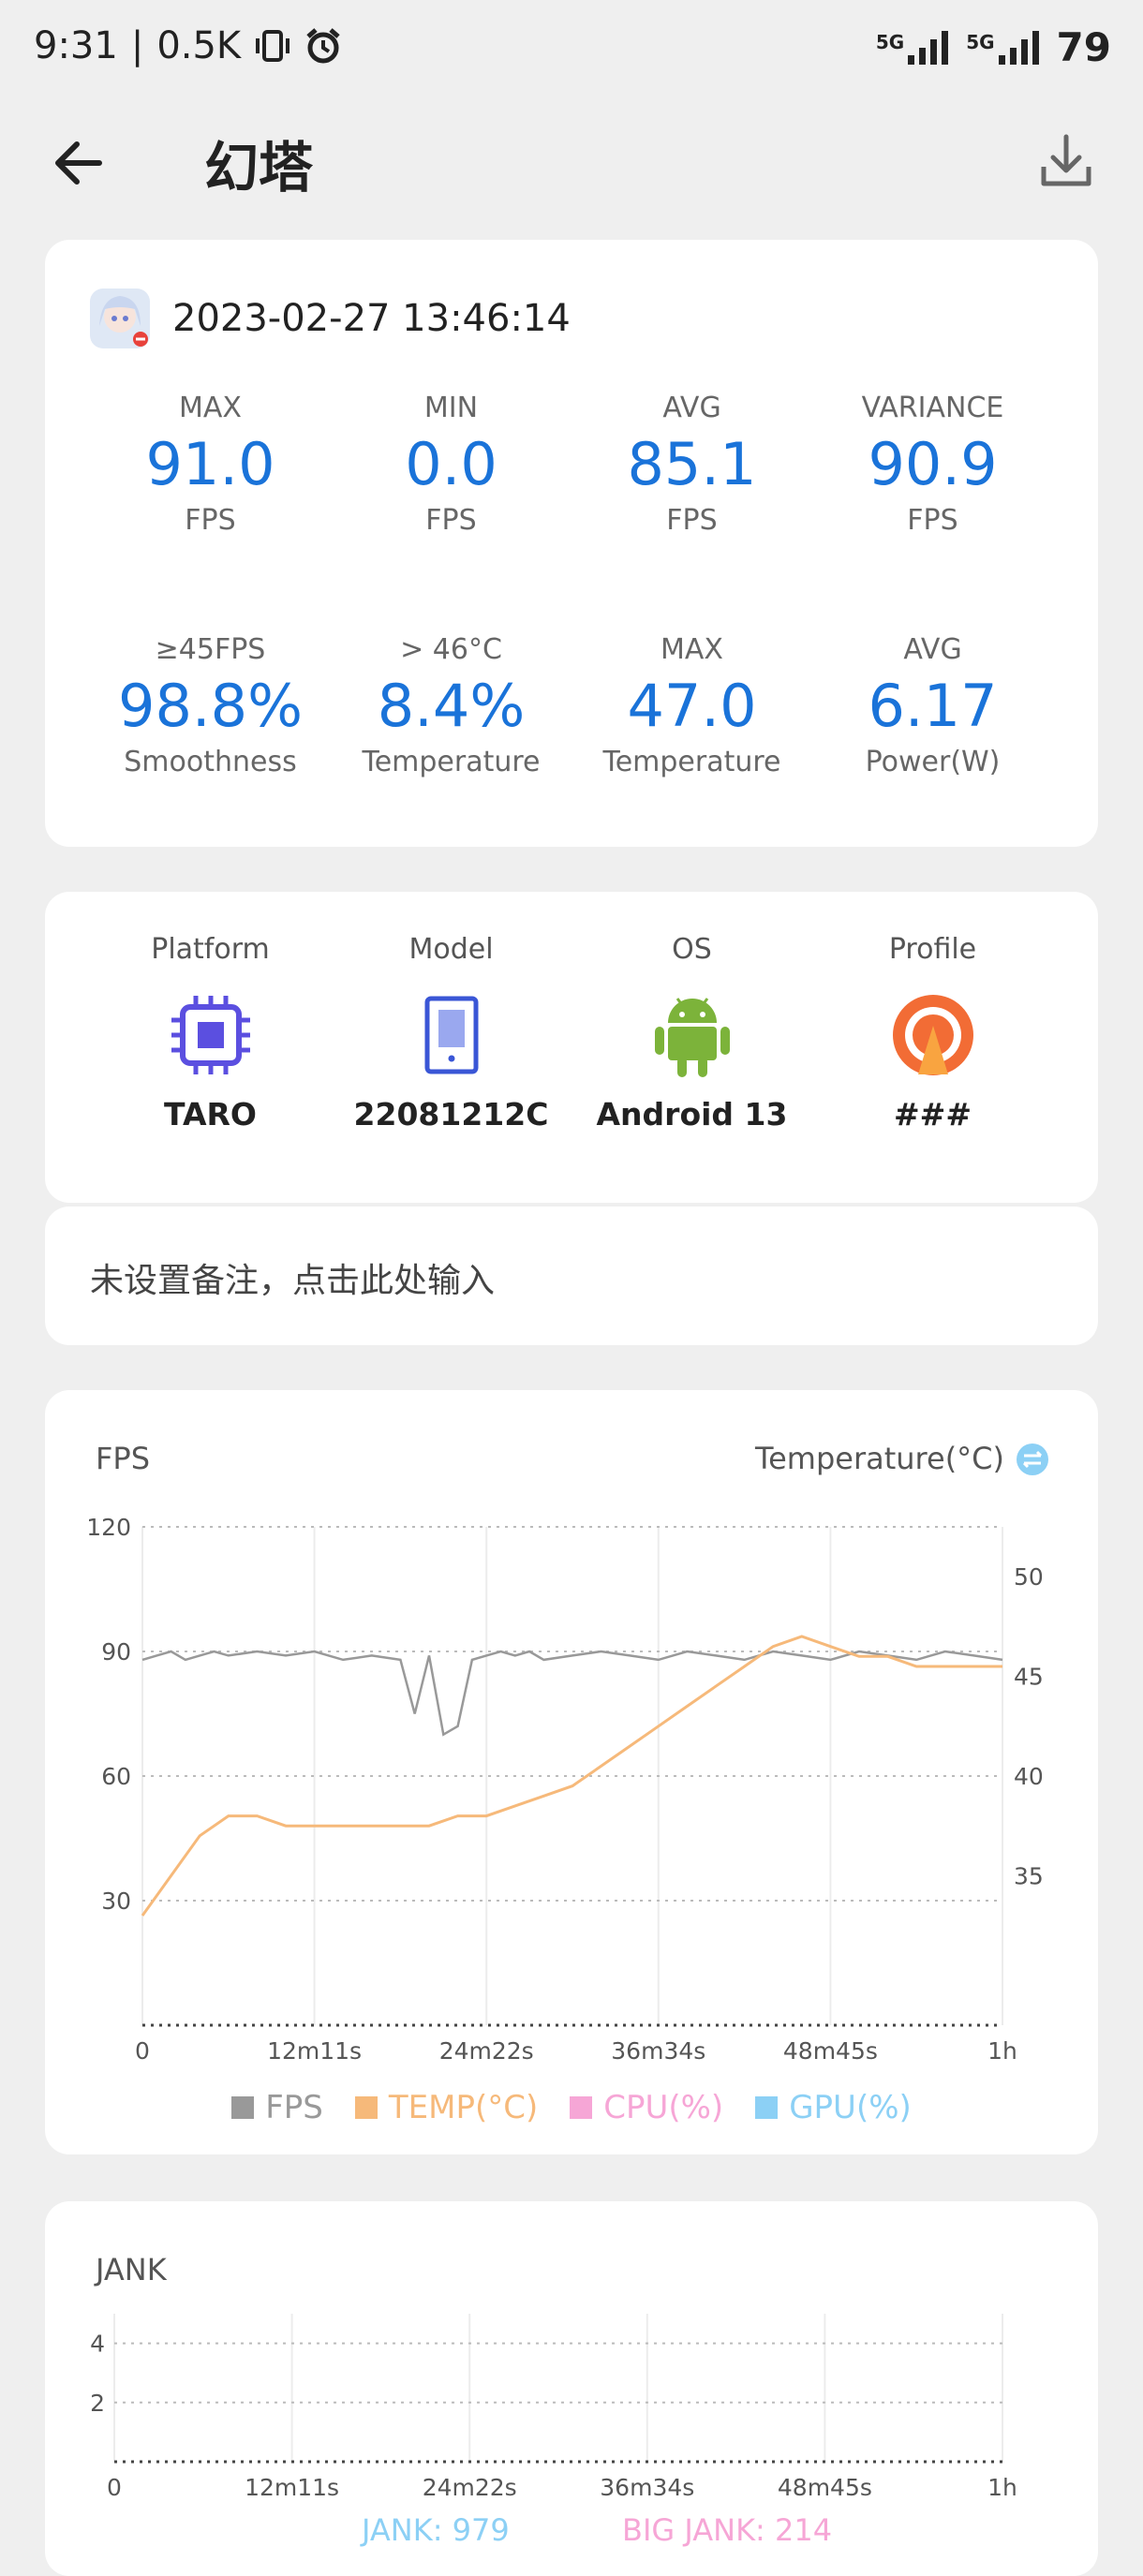 The height and width of the screenshot is (2576, 1143). Describe the element at coordinates (692, 1114) in the screenshot. I see `device-value: Android 13` at that location.